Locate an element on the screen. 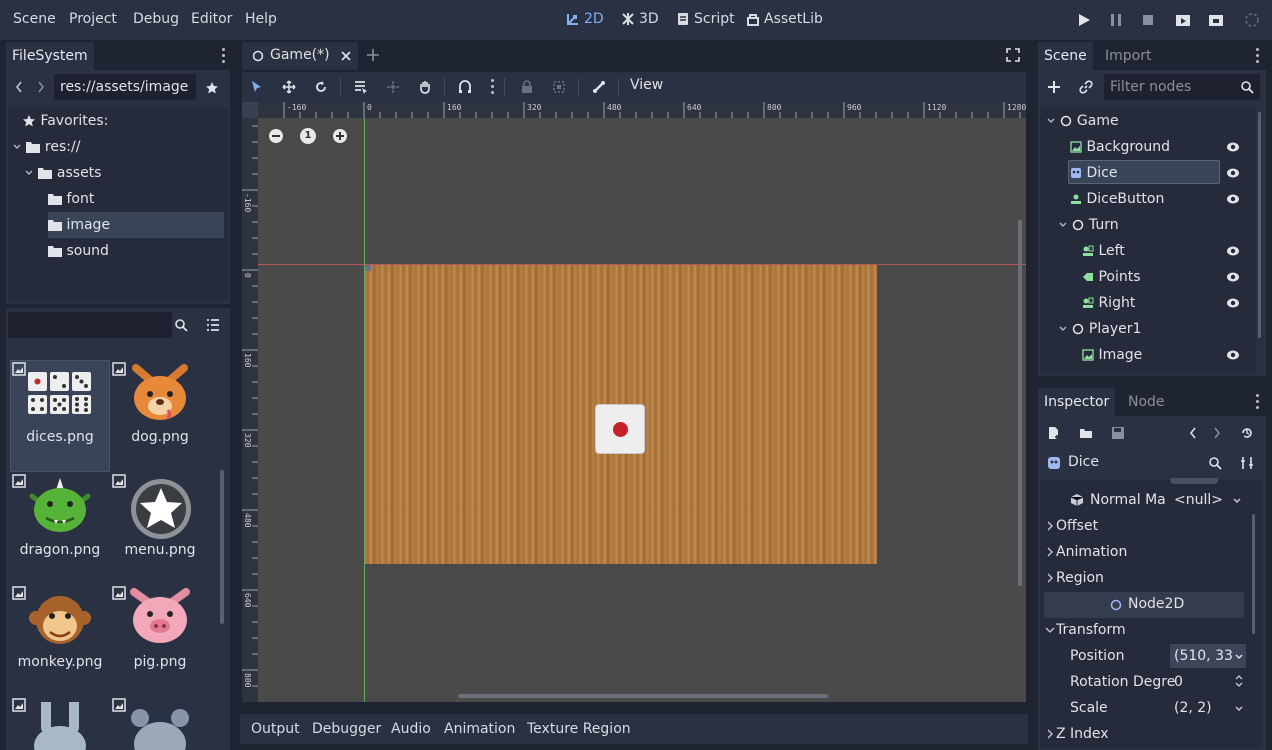  favorite-star-icon is located at coordinates (212, 88).